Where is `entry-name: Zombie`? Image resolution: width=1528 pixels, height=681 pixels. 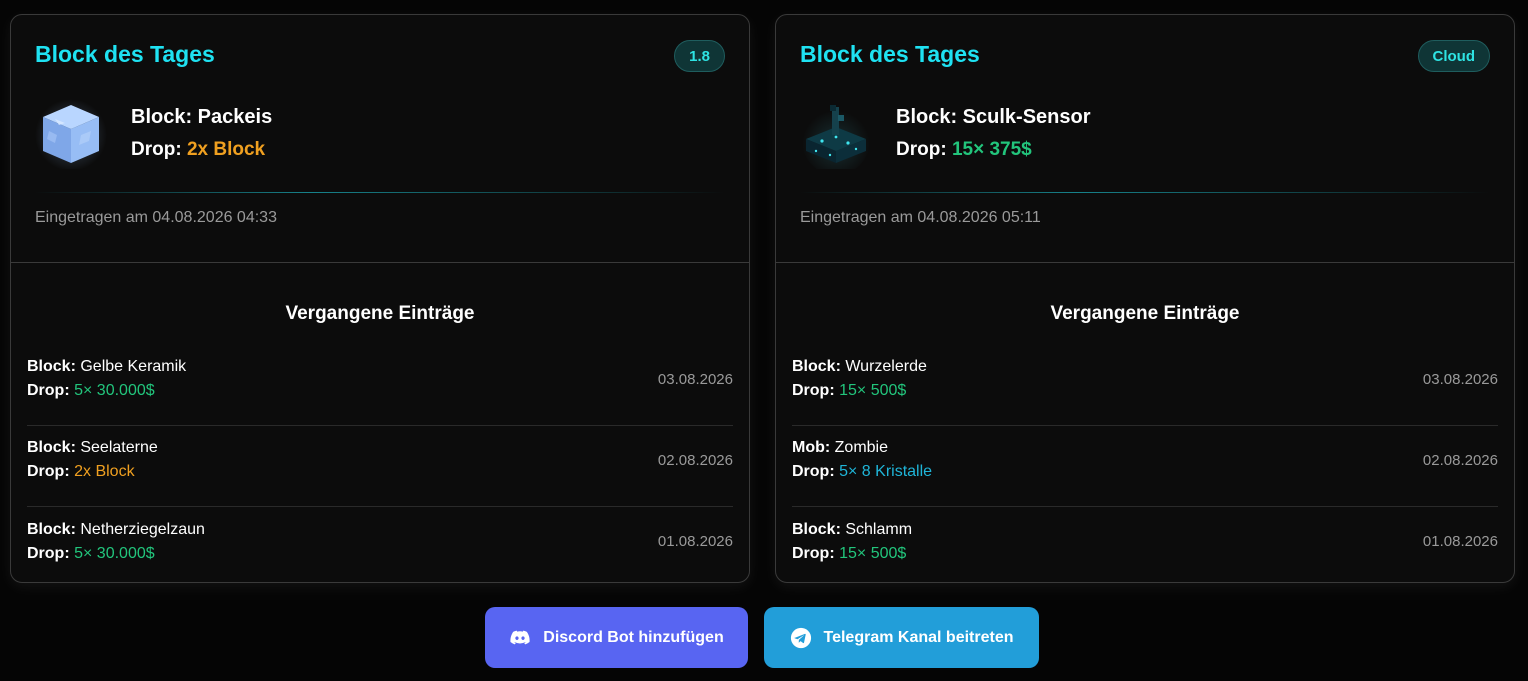
entry-name: Zombie is located at coordinates (861, 447).